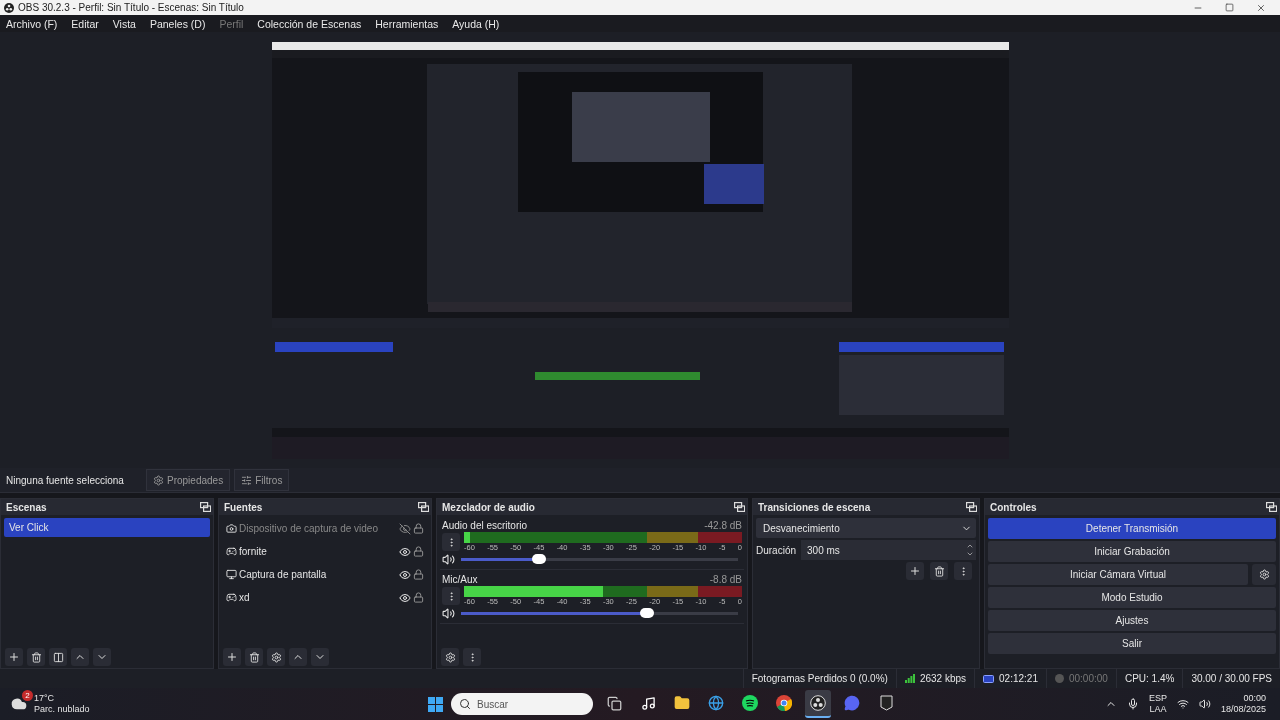 The image size is (1280, 720). I want to click on window-title: OBS 30.2.3 - Perfil: Sin Título - Escenas: Sin Título, so click(131, 7).